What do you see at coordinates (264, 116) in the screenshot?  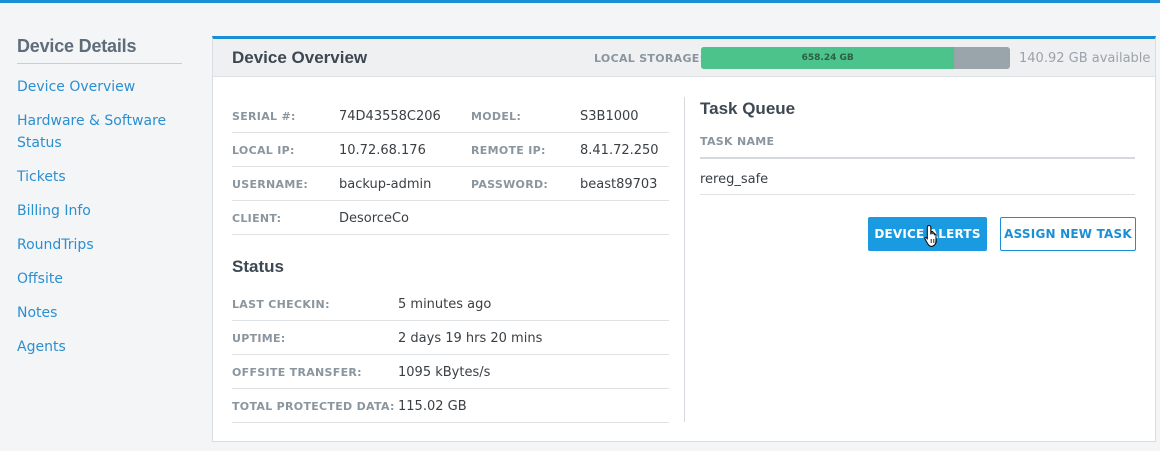 I see `serial-label: SERIAL #:` at bounding box center [264, 116].